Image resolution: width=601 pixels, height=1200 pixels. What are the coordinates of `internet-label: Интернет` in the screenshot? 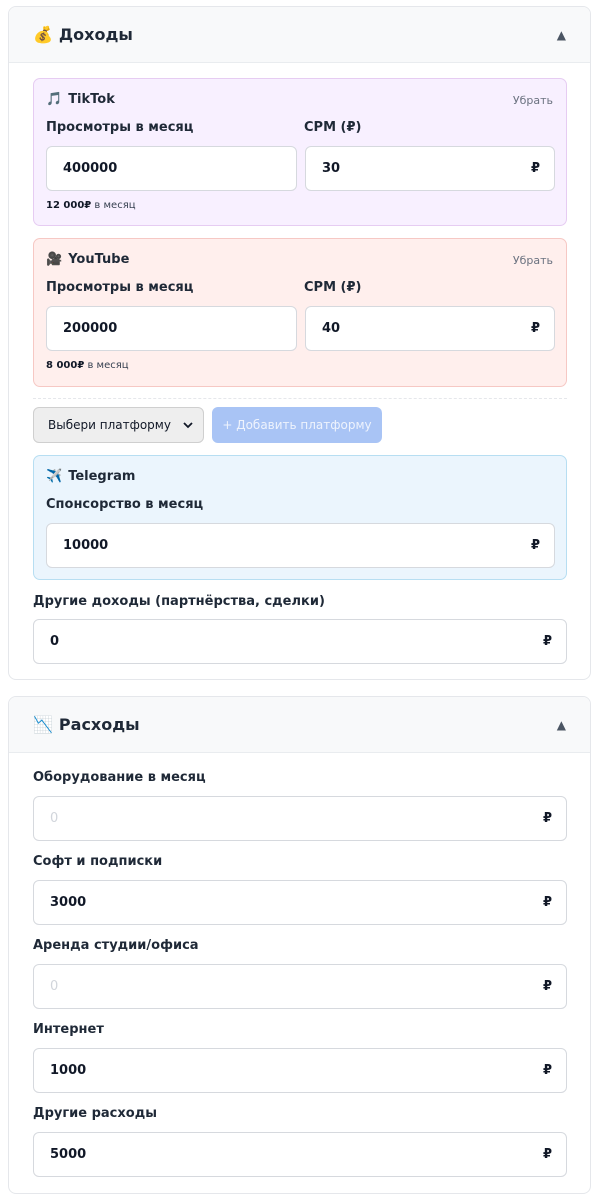 It's located at (68, 1029).